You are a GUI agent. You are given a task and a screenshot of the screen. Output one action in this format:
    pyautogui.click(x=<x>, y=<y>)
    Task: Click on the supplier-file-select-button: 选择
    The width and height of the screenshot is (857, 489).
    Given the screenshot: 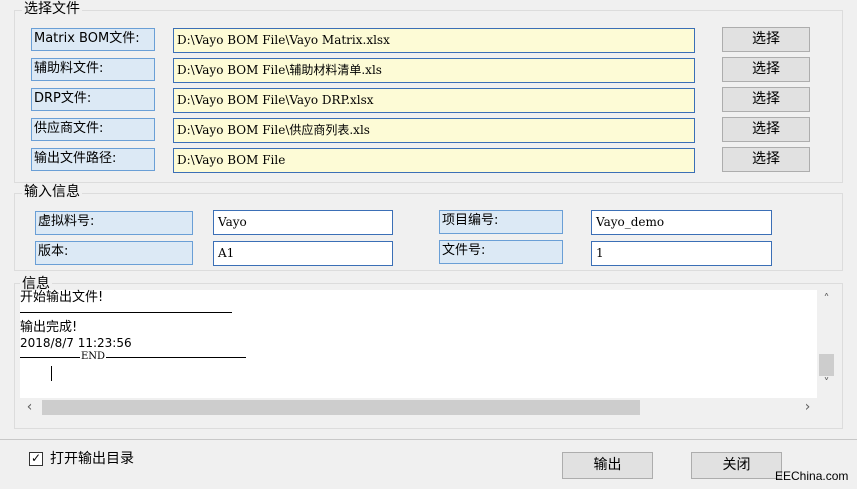 What is the action you would take?
    pyautogui.click(x=766, y=129)
    